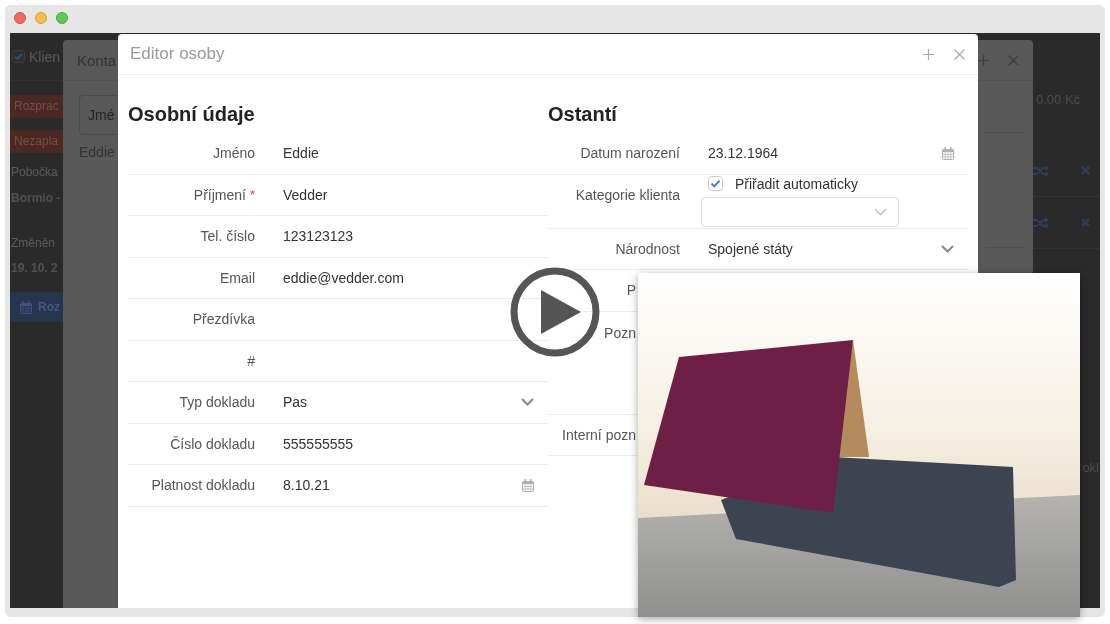 This screenshot has height=624, width=1110. I want to click on field-label: Národnost, so click(647, 248).